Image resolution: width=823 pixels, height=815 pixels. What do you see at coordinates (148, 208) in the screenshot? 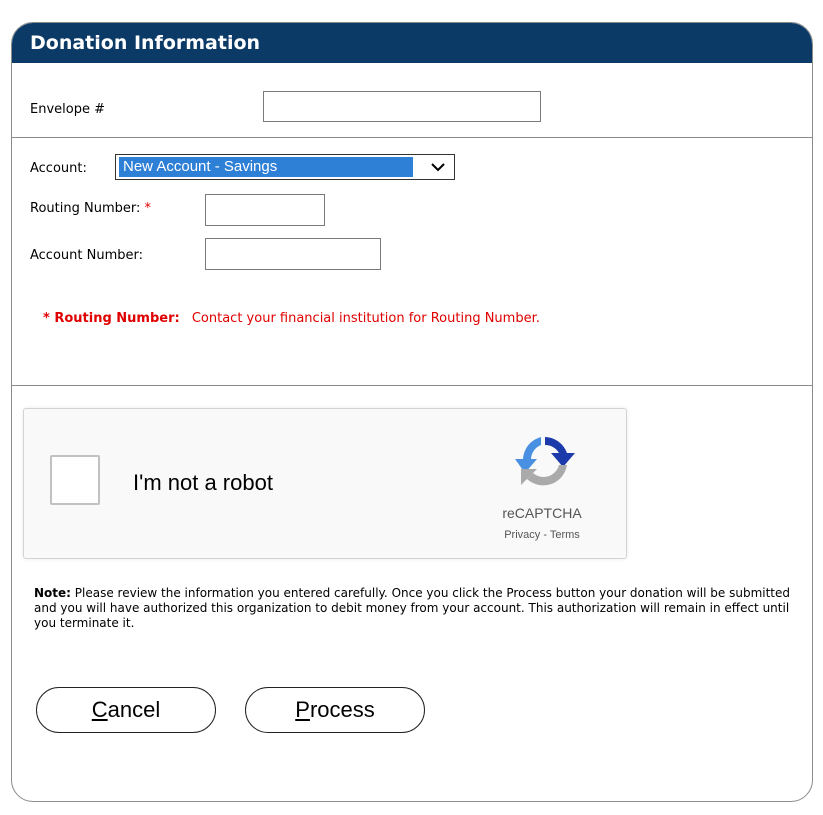
I see `required-mark: *` at bounding box center [148, 208].